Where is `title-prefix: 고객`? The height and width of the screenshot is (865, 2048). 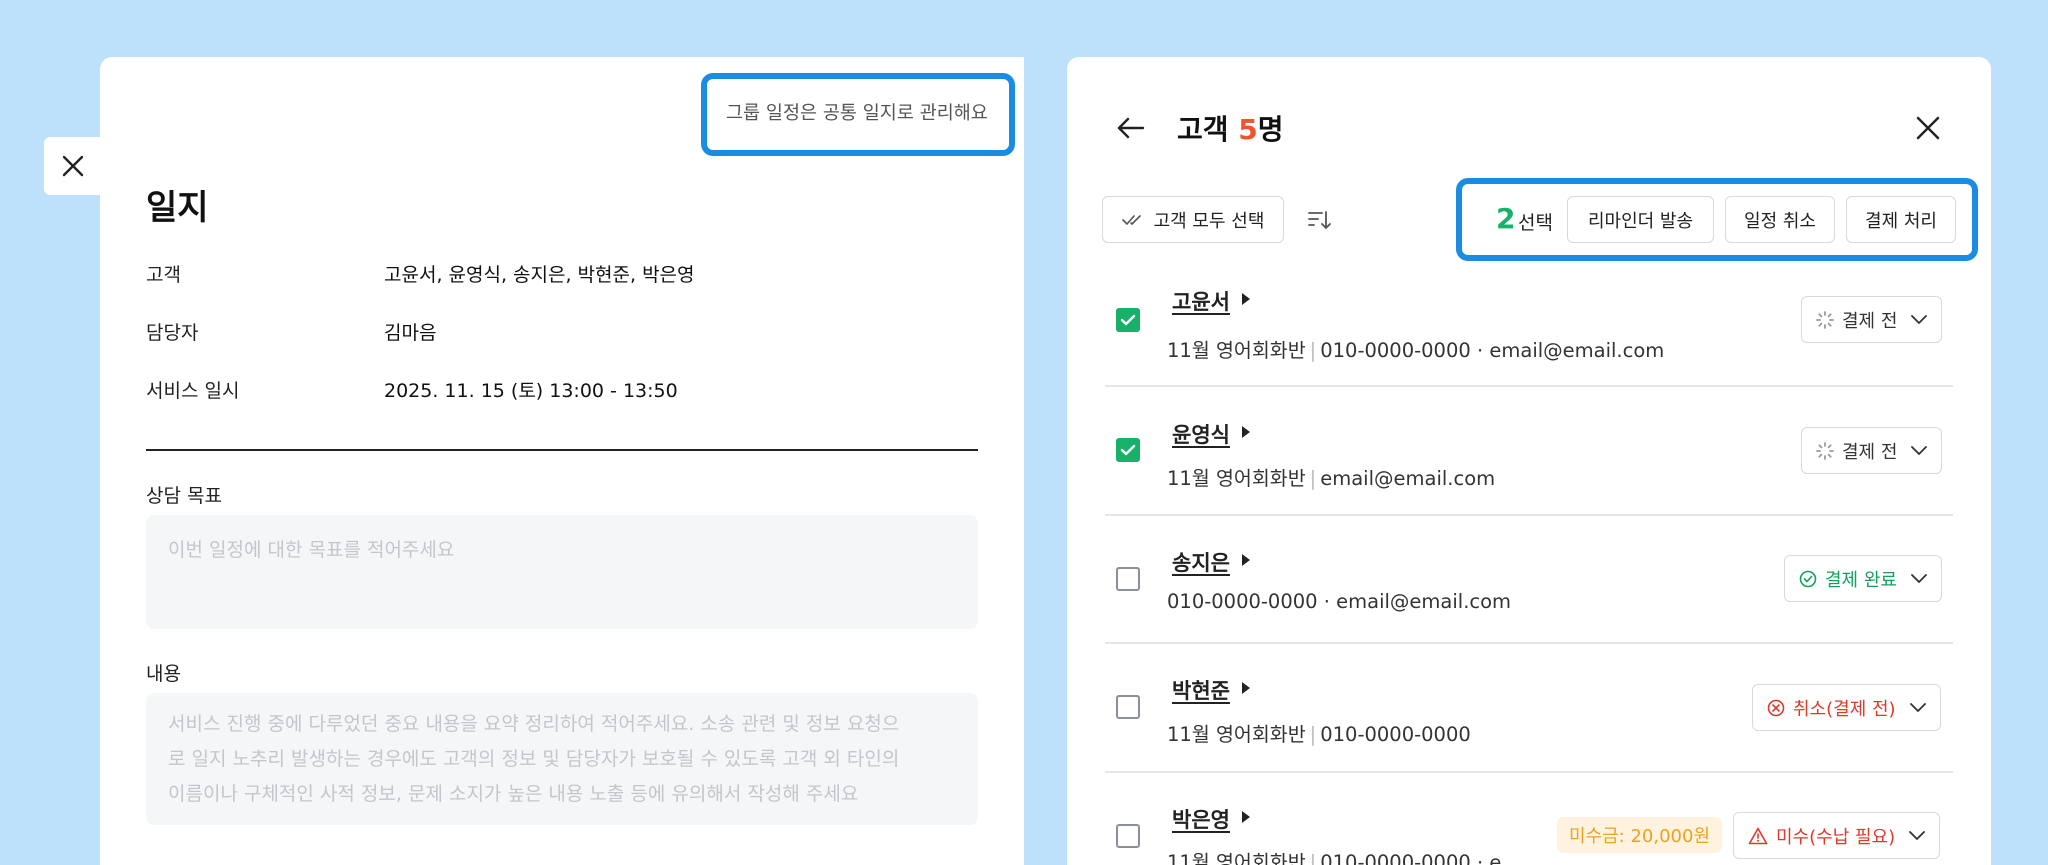 title-prefix: 고객 is located at coordinates (1208, 129).